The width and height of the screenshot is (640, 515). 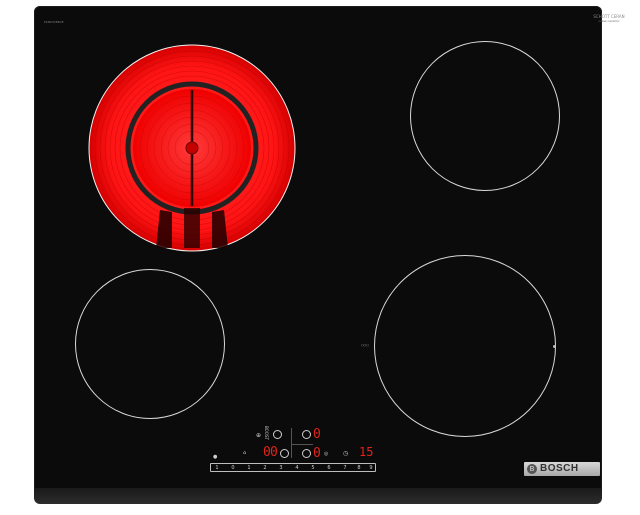 I want to click on brand-plate: B BOSCH, so click(x=562, y=469).